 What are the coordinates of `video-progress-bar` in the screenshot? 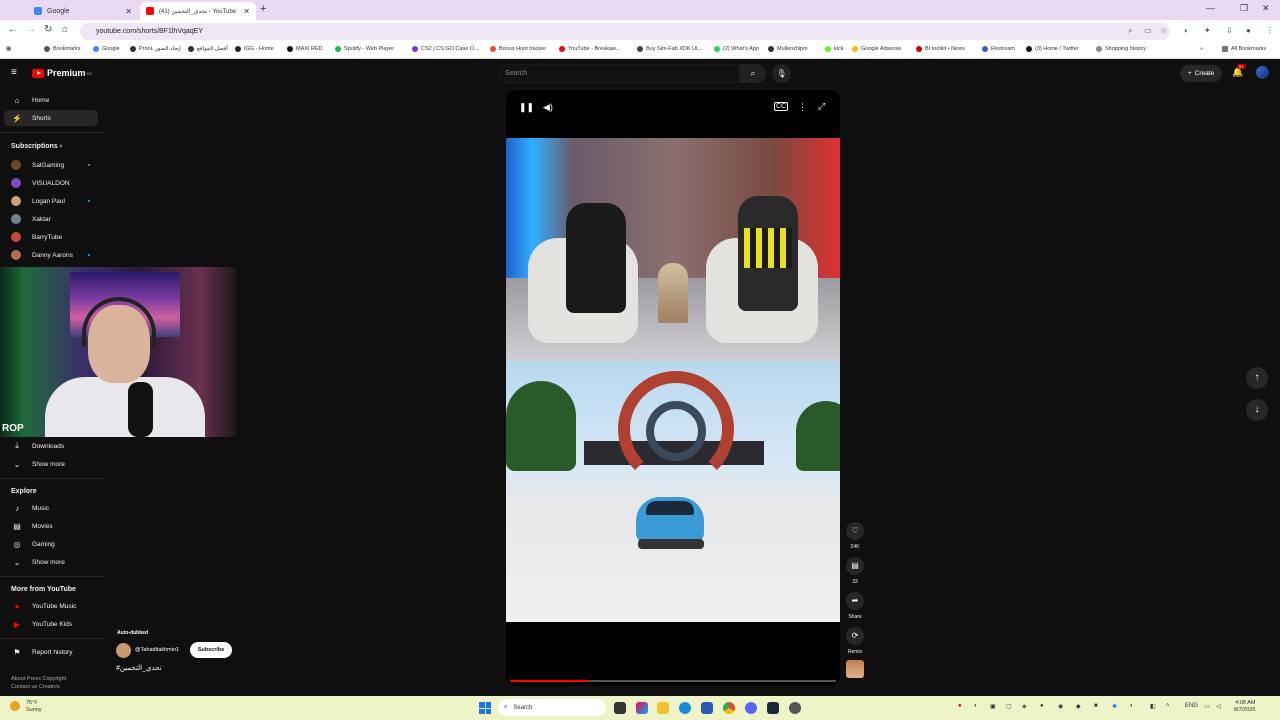 It's located at (673, 681).